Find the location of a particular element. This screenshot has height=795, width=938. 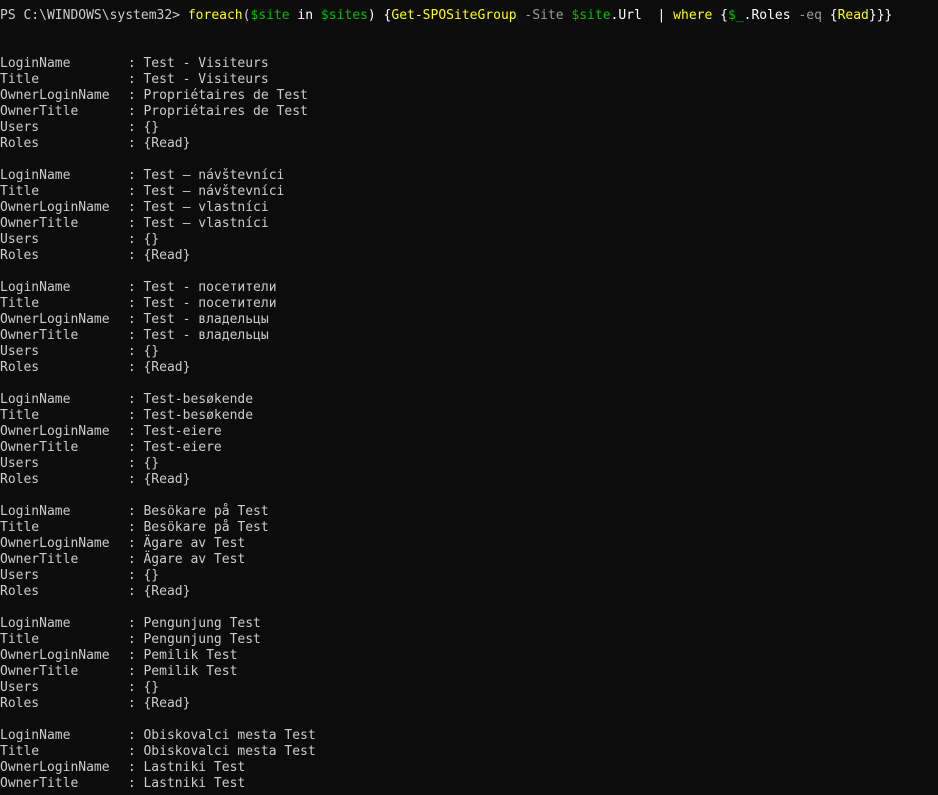

site-variable-2: $site is located at coordinates (591, 15).